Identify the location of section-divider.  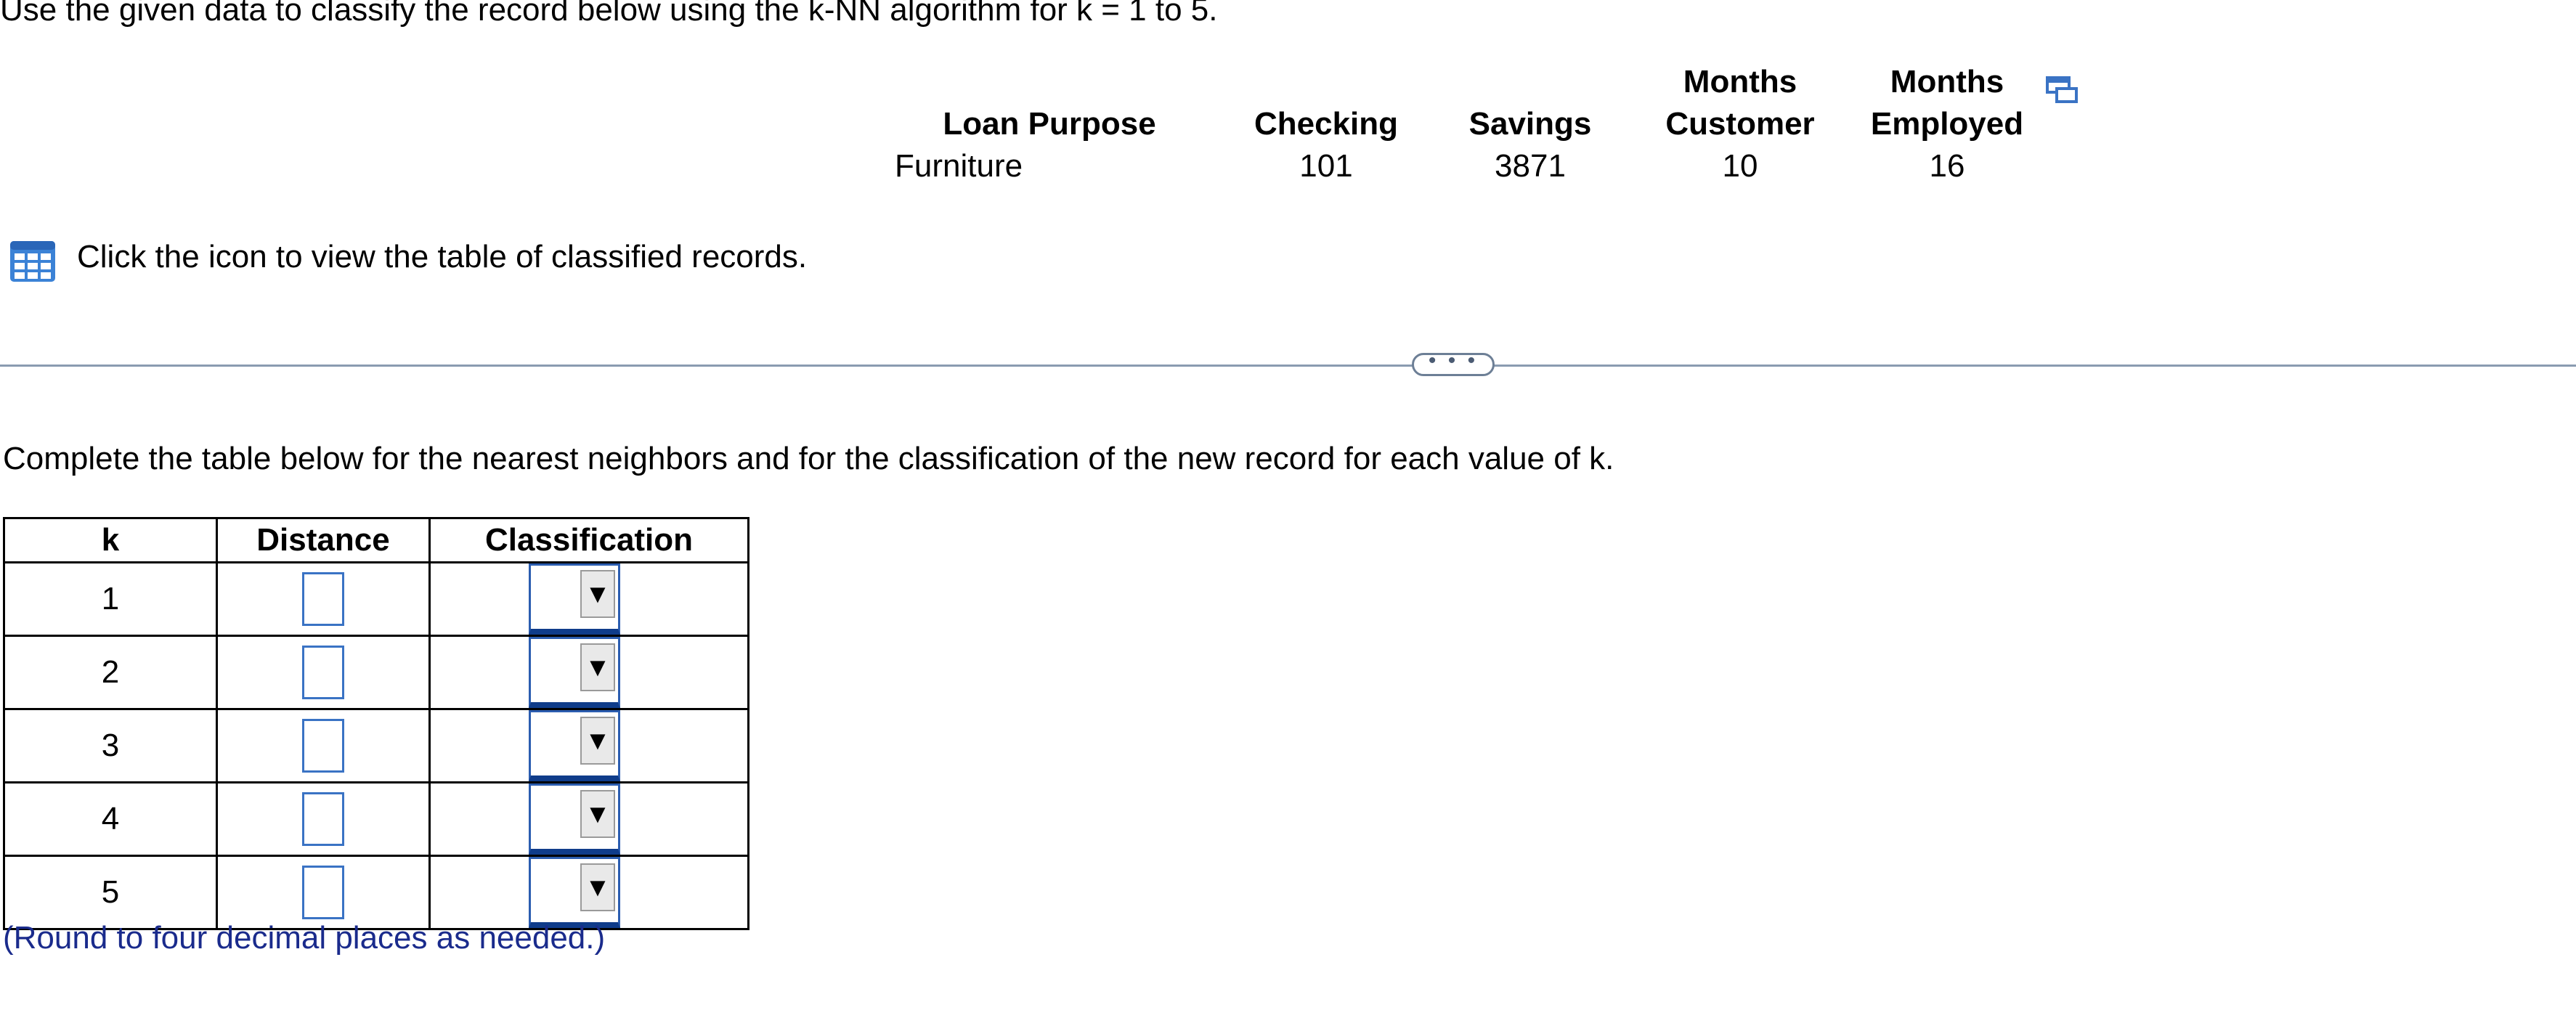
(1288, 366).